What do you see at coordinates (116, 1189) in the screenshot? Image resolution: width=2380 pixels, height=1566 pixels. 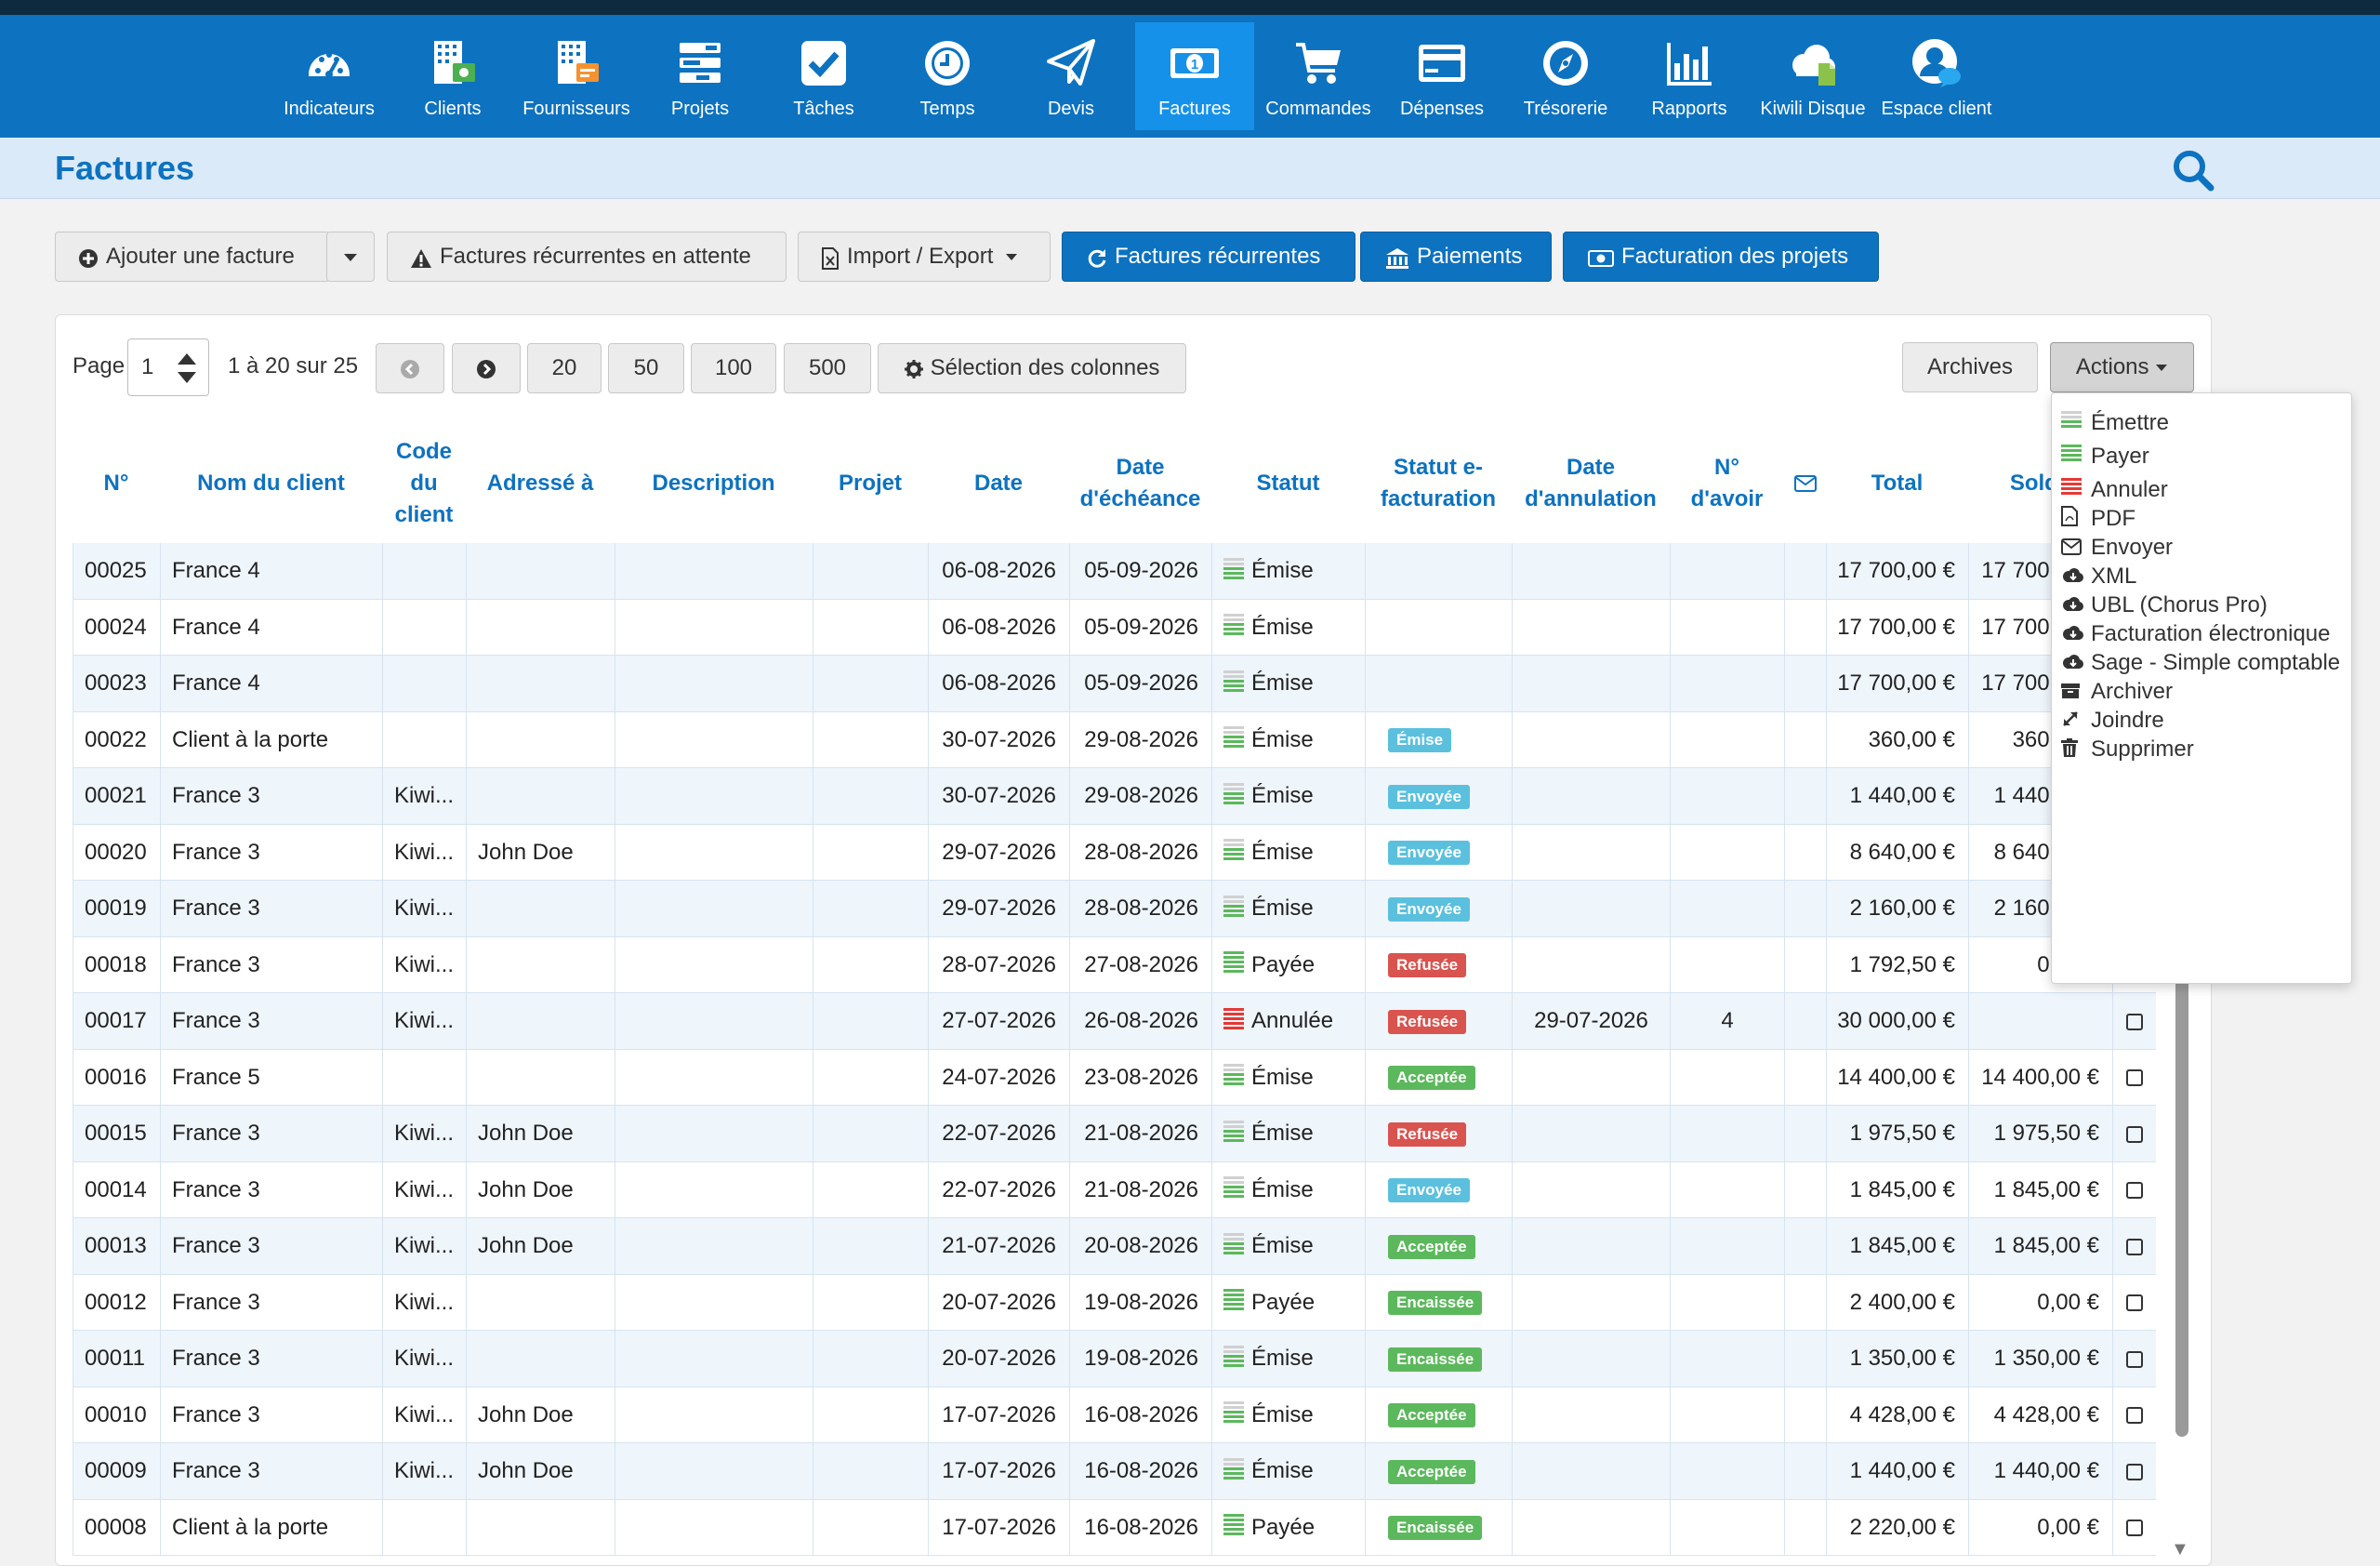 I see `cell-number: 00014` at bounding box center [116, 1189].